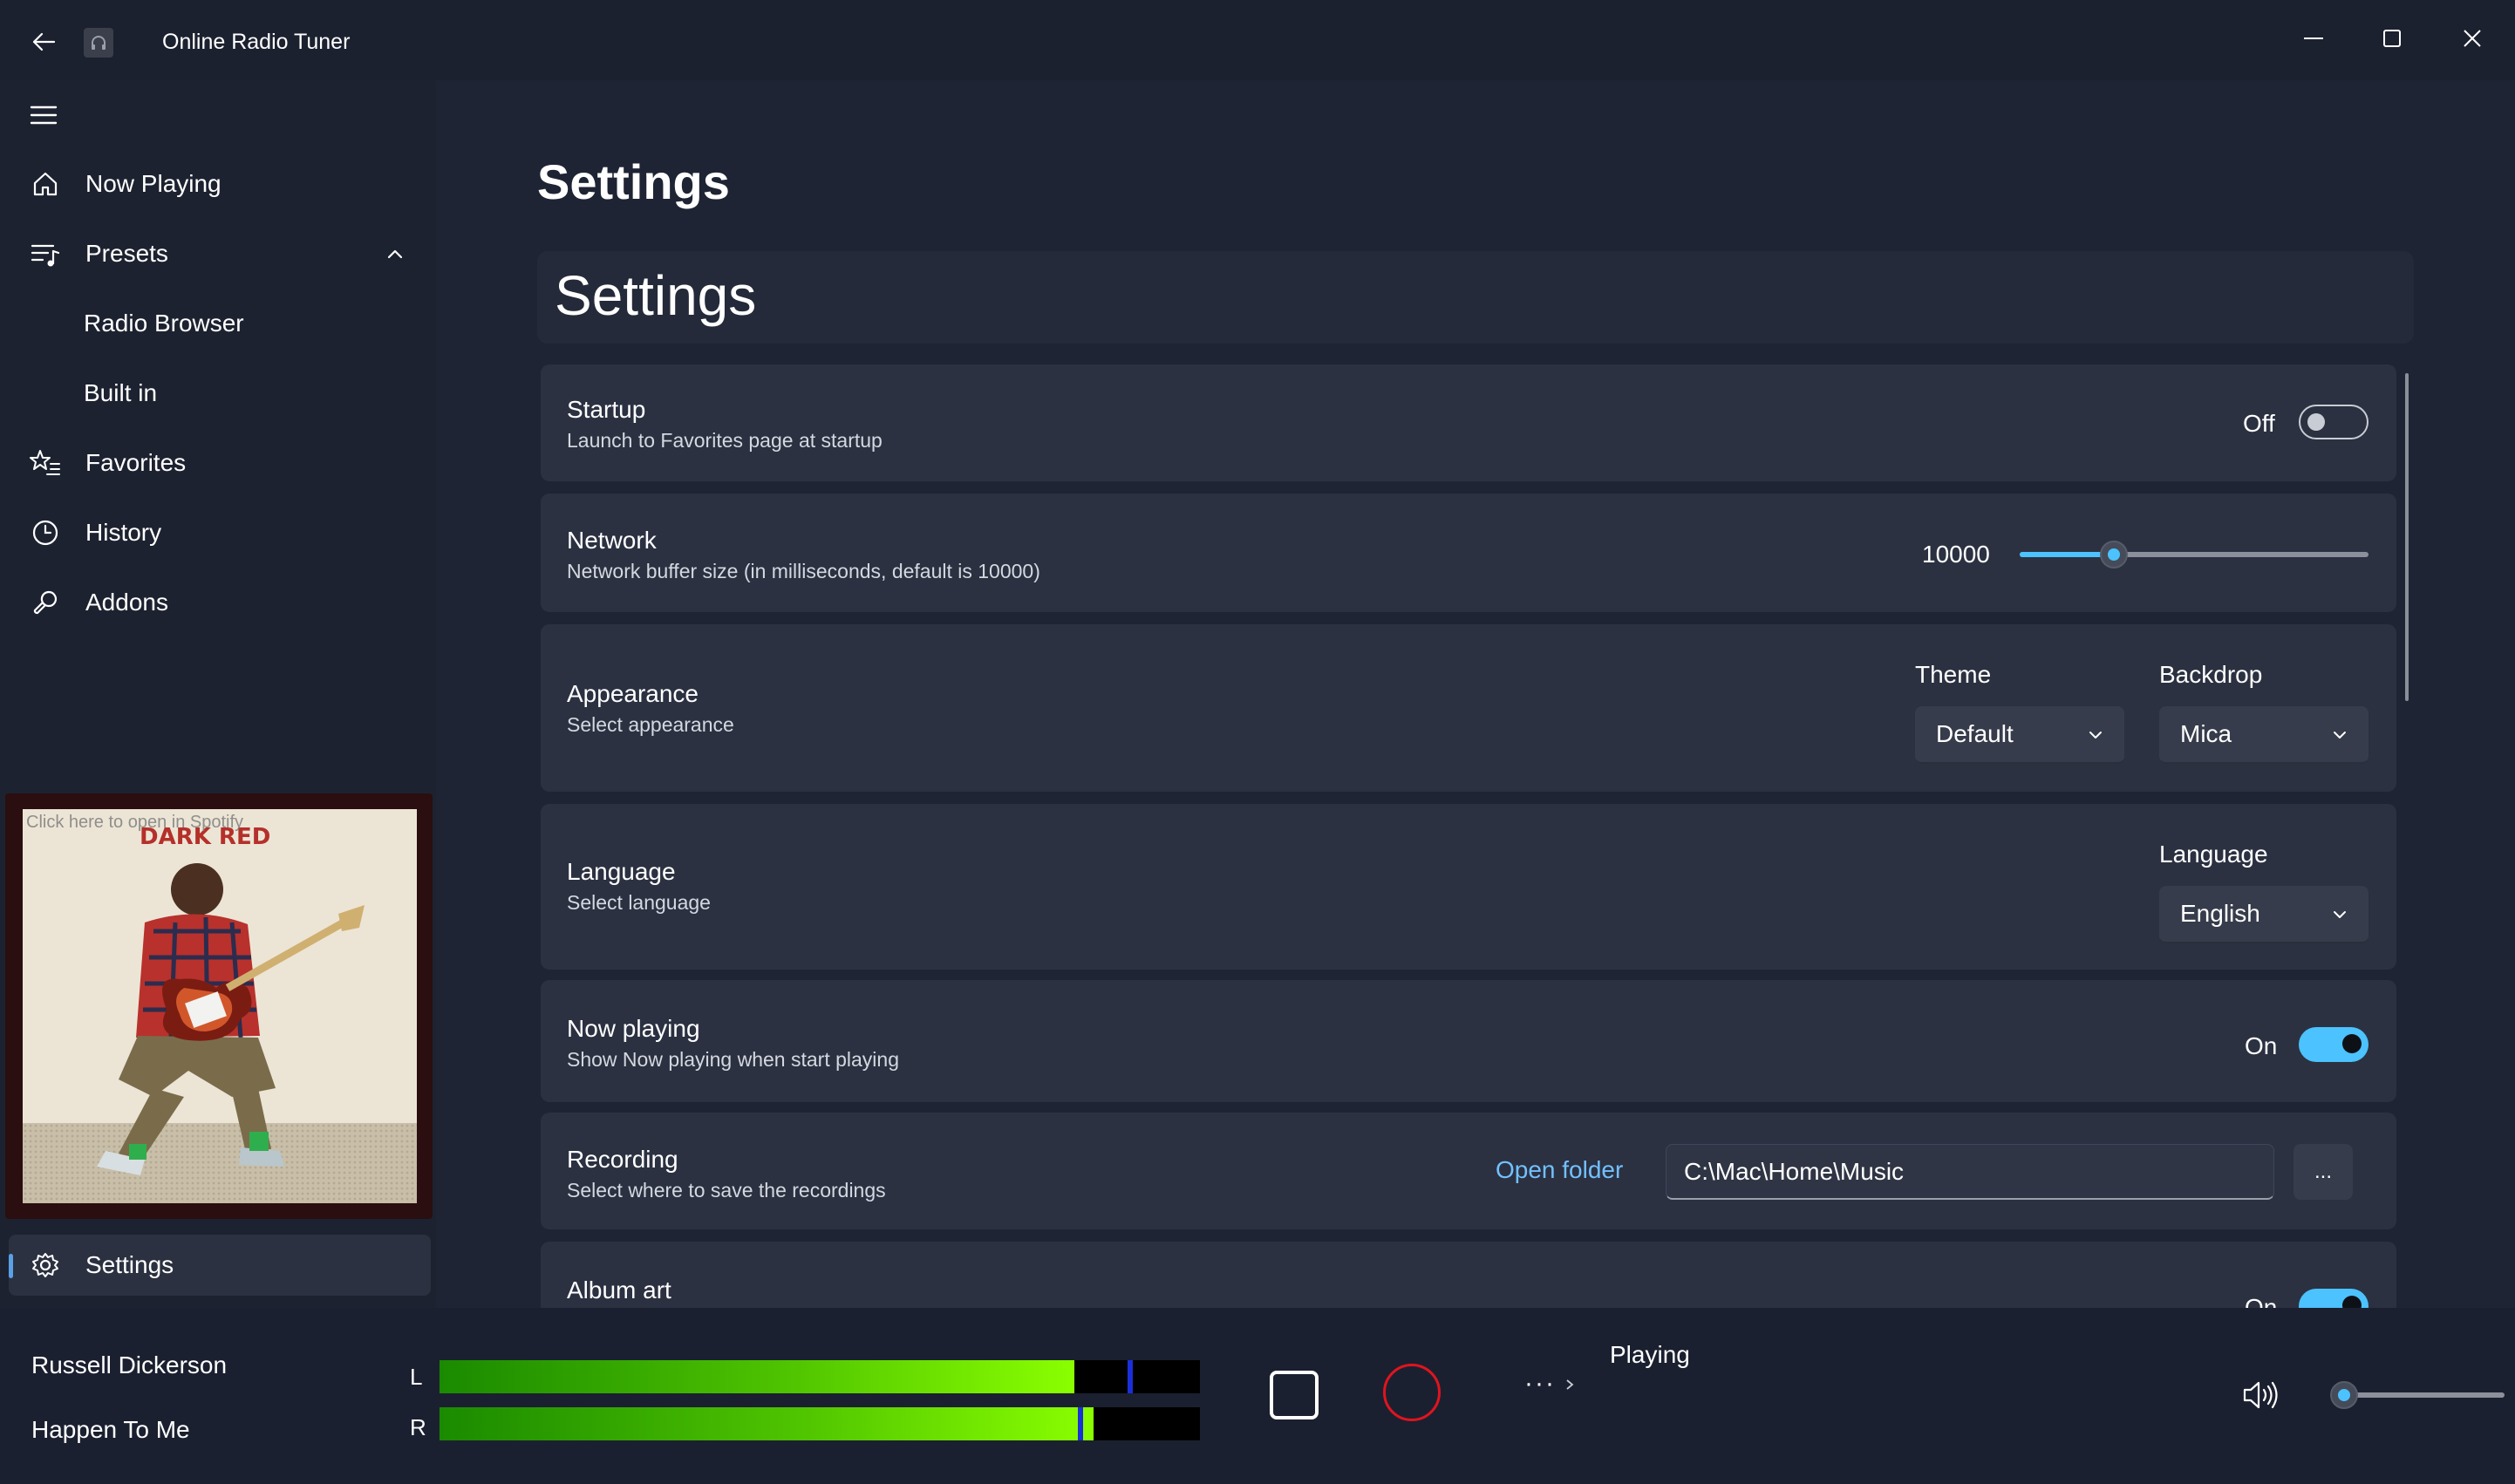 This screenshot has height=1484, width=2515. Describe the element at coordinates (2211, 674) in the screenshot. I see `backdrop-label: Backdrop` at that location.